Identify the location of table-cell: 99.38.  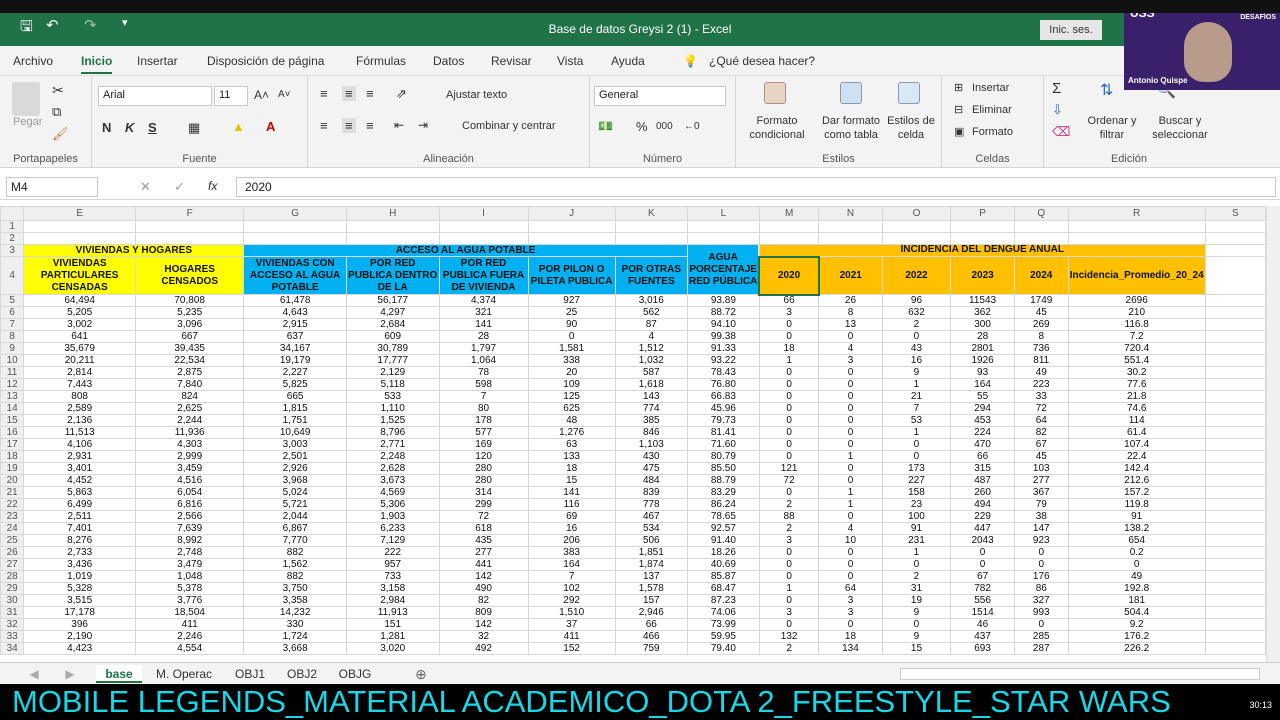
(723, 336).